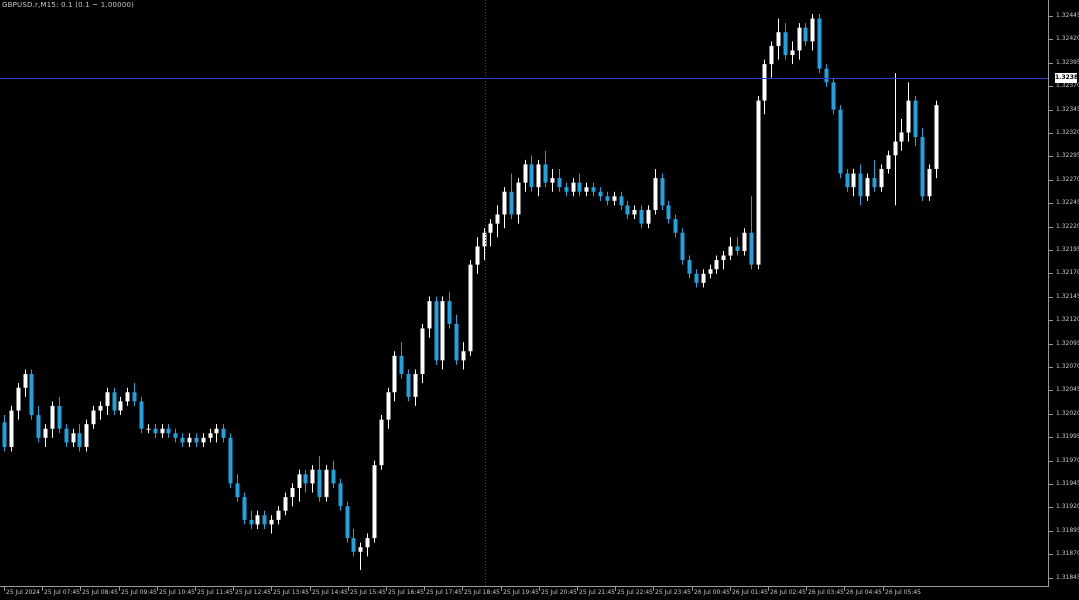  Describe the element at coordinates (1067, 179) in the screenshot. I see `price-label: 1.32270` at that location.